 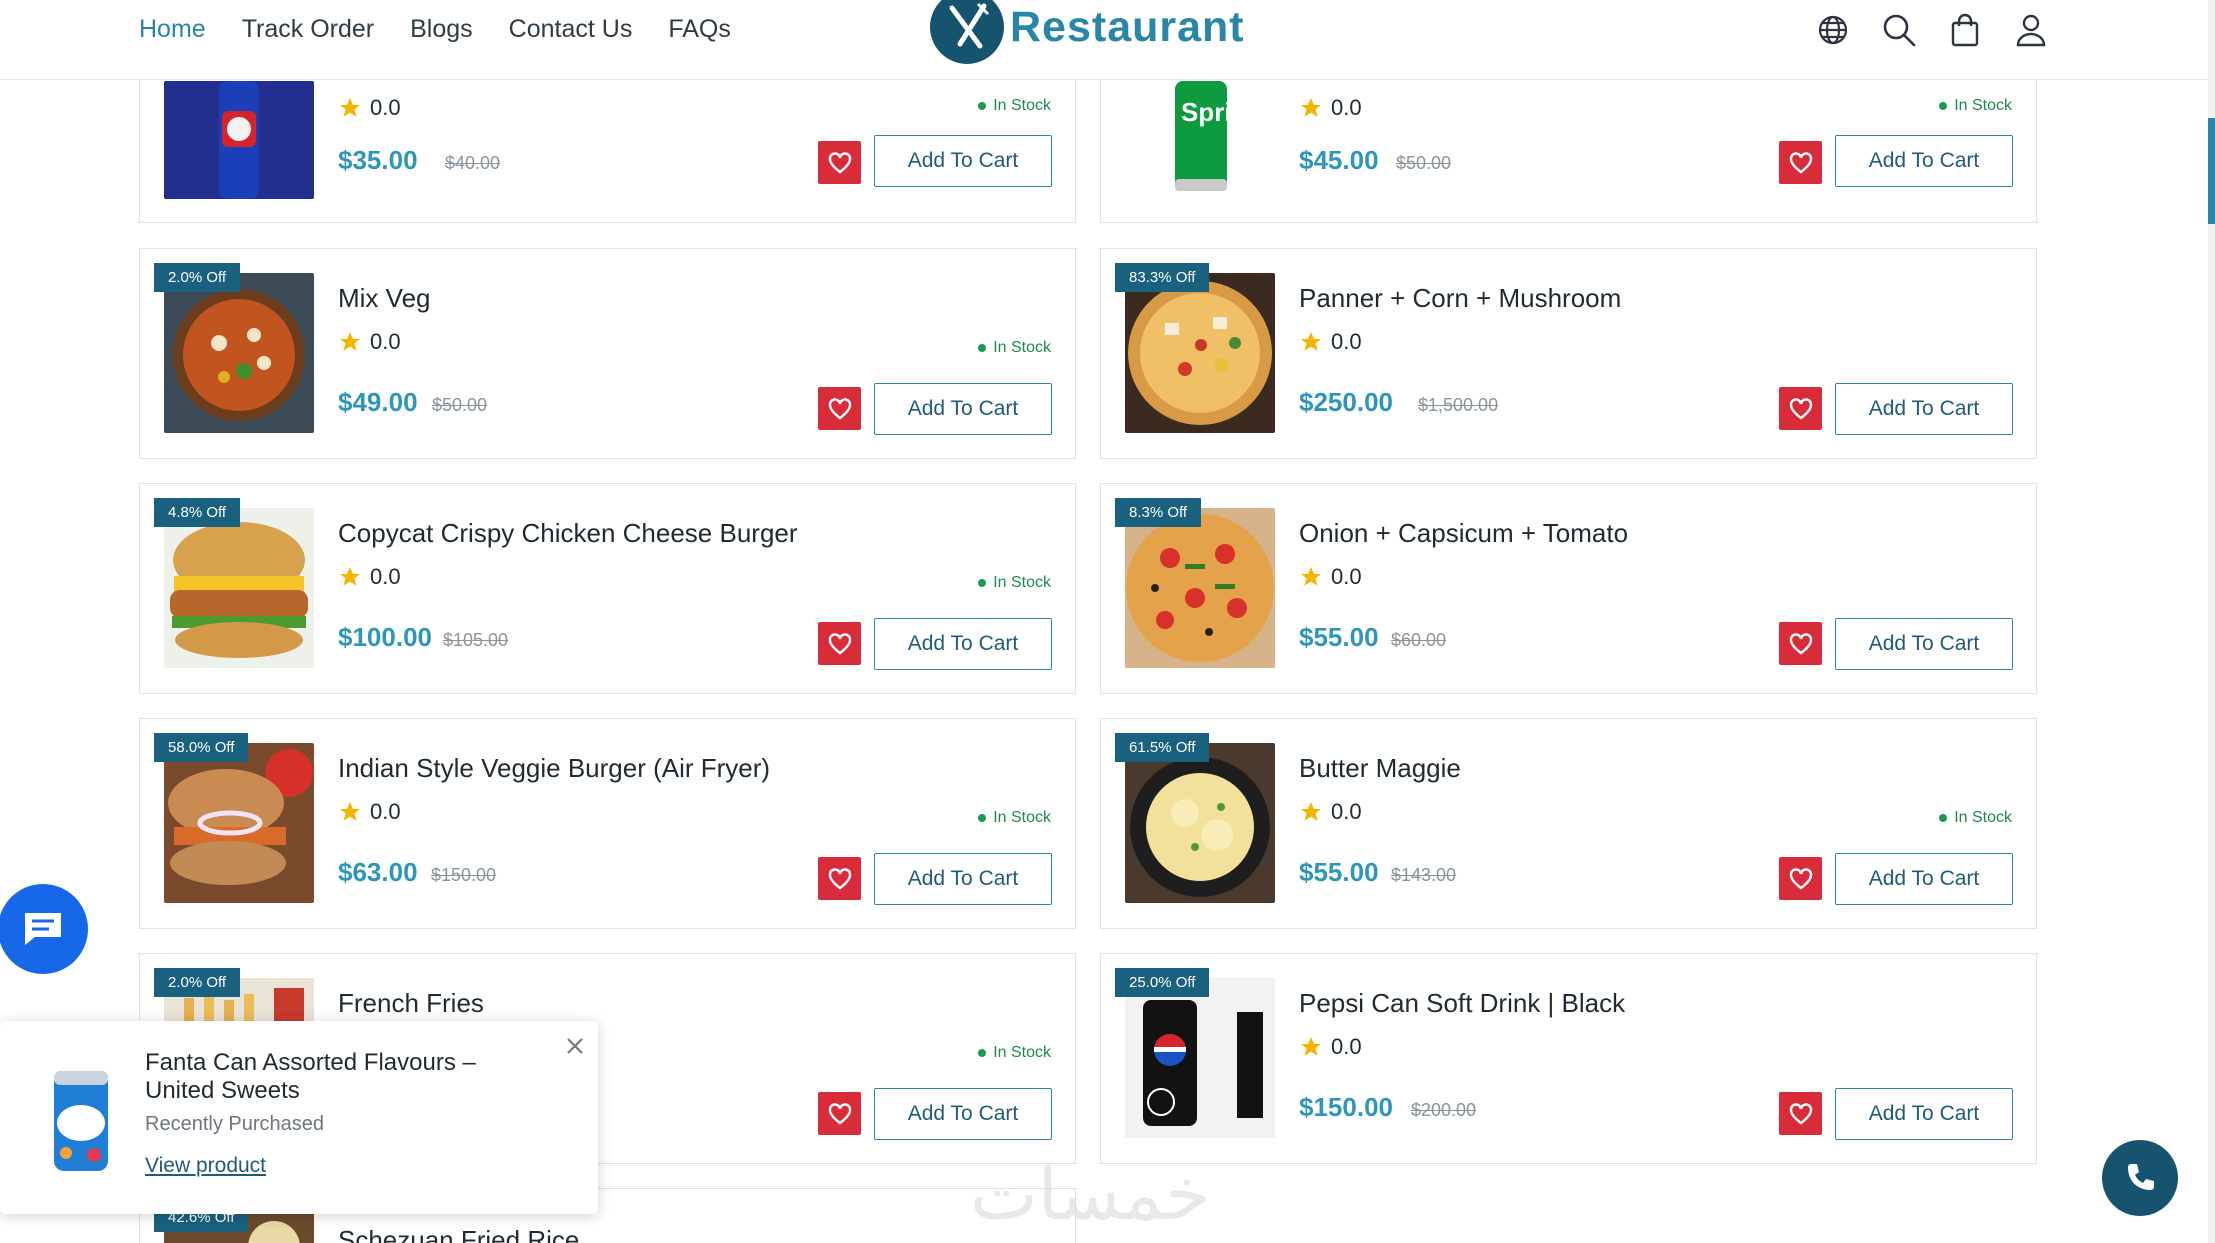 I want to click on nav-blogs: Blogs, so click(x=441, y=29).